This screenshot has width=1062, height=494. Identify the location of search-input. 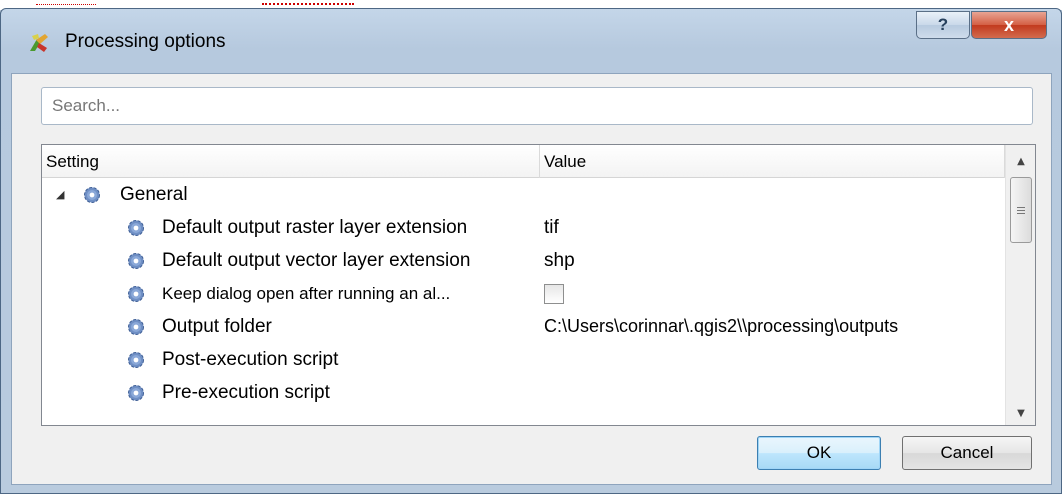
(537, 106).